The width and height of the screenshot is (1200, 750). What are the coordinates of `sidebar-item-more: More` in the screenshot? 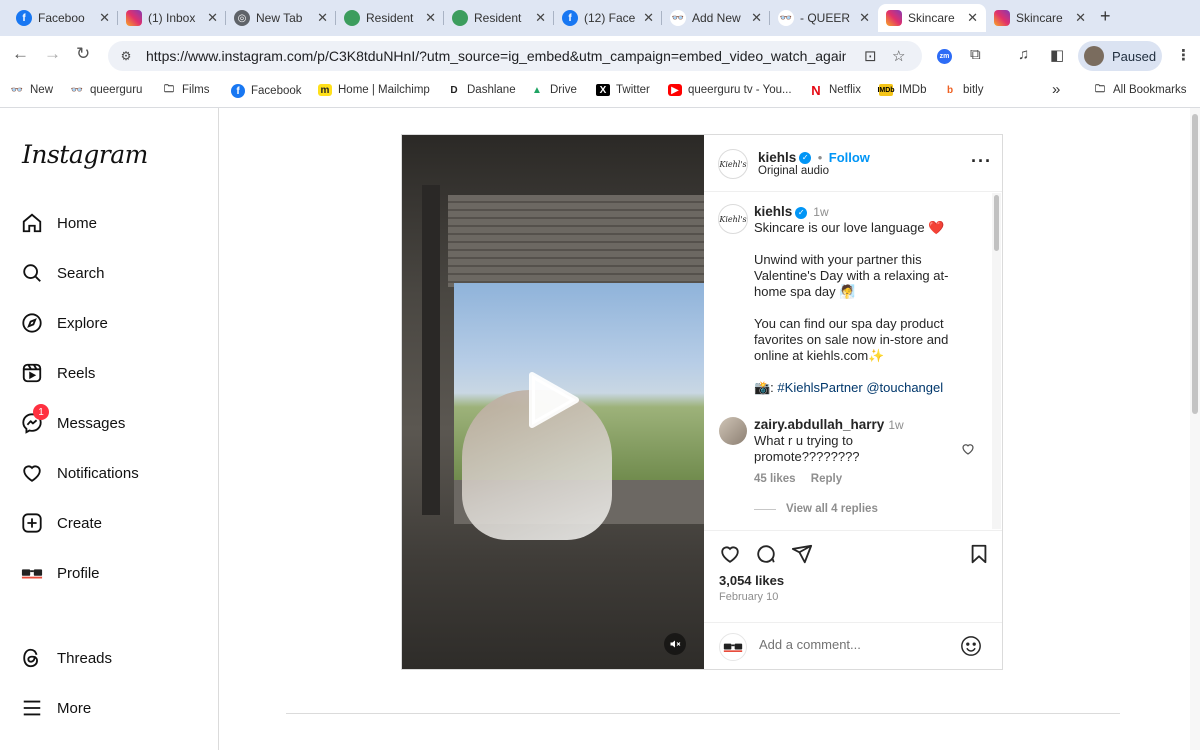 It's located at (56, 708).